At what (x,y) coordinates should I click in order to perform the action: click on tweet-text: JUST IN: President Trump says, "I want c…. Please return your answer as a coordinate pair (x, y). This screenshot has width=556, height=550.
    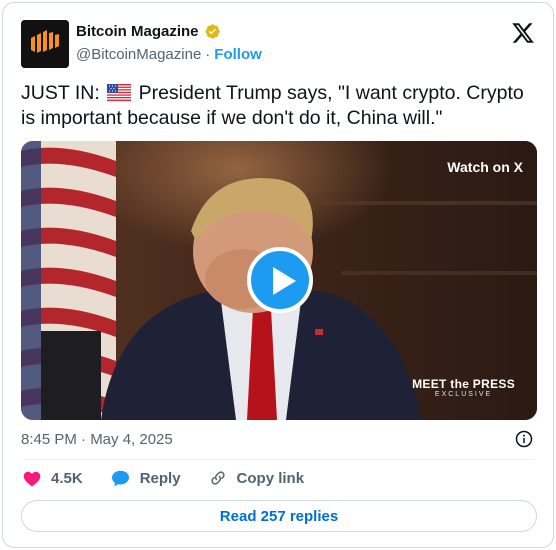
    Looking at the image, I should click on (278, 106).